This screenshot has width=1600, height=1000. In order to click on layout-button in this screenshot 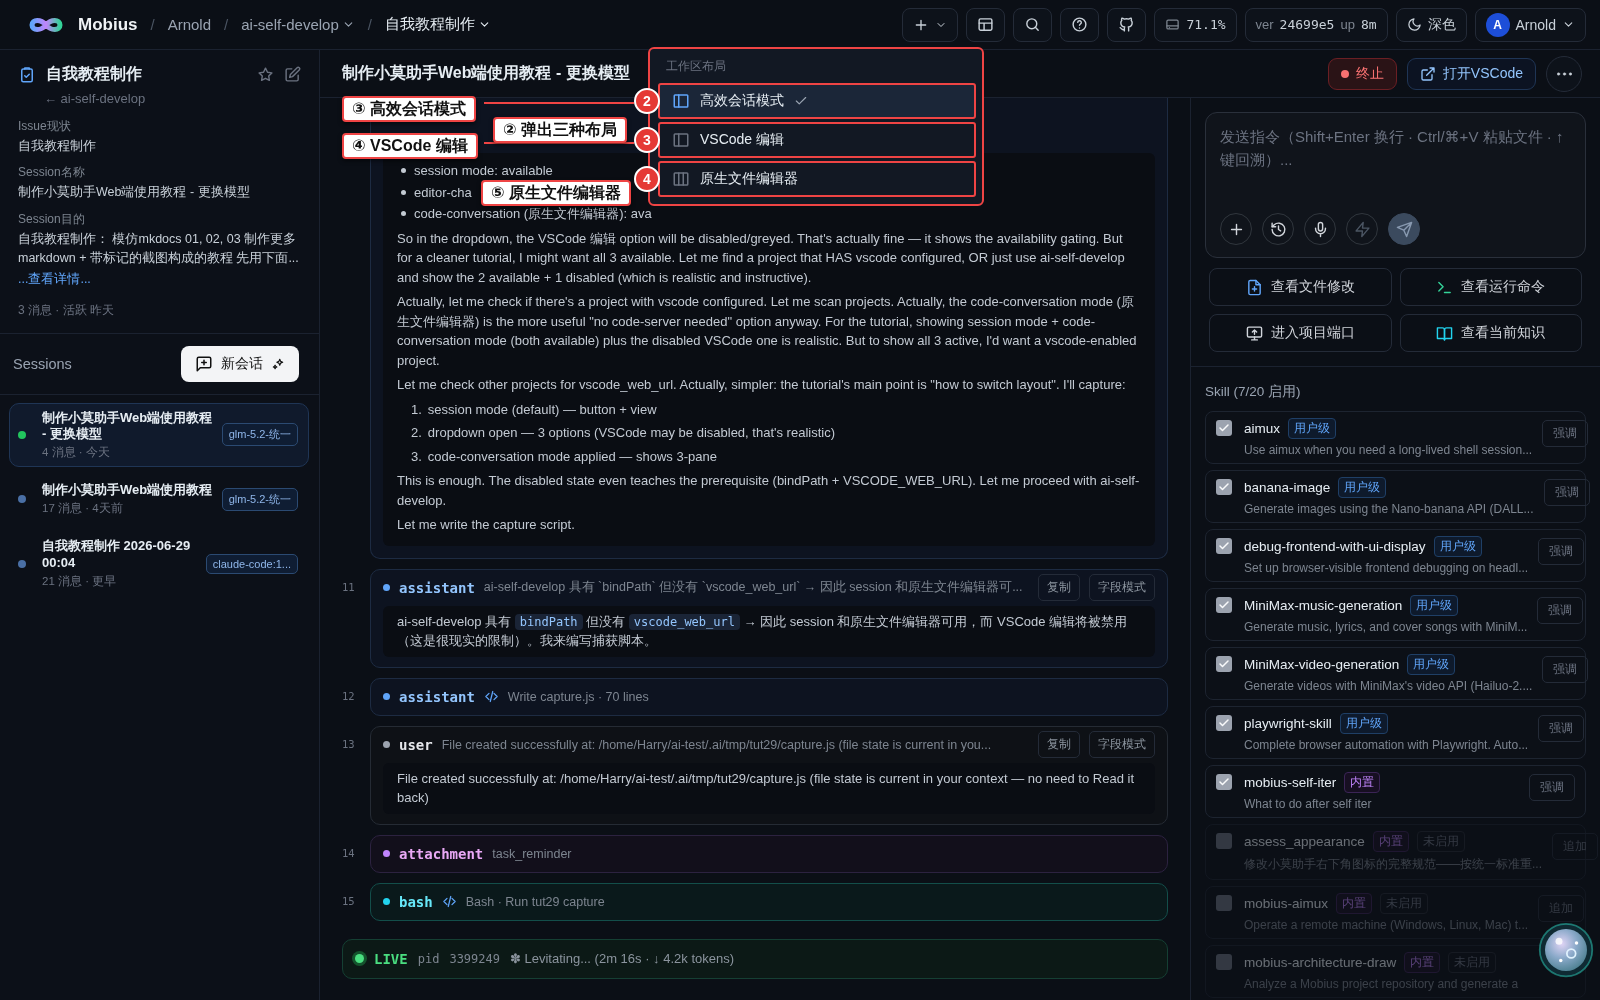, I will do `click(986, 24)`.